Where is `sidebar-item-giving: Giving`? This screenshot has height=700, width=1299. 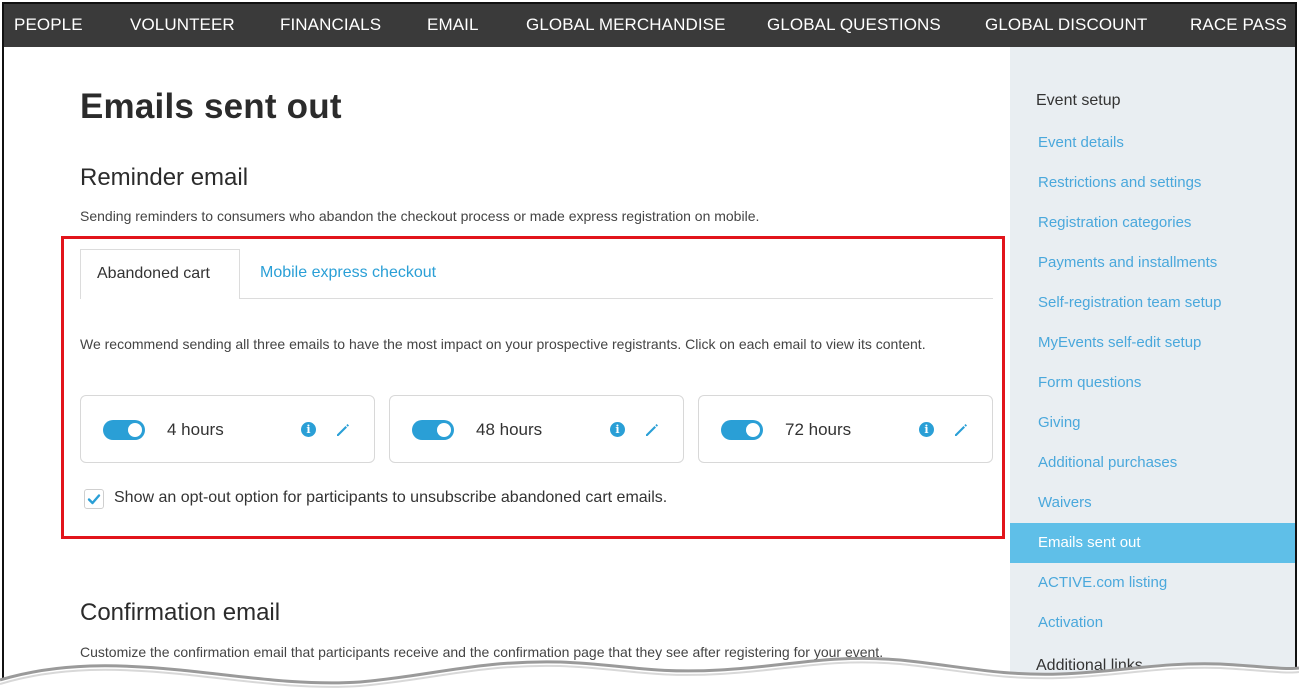 sidebar-item-giving: Giving is located at coordinates (1152, 423).